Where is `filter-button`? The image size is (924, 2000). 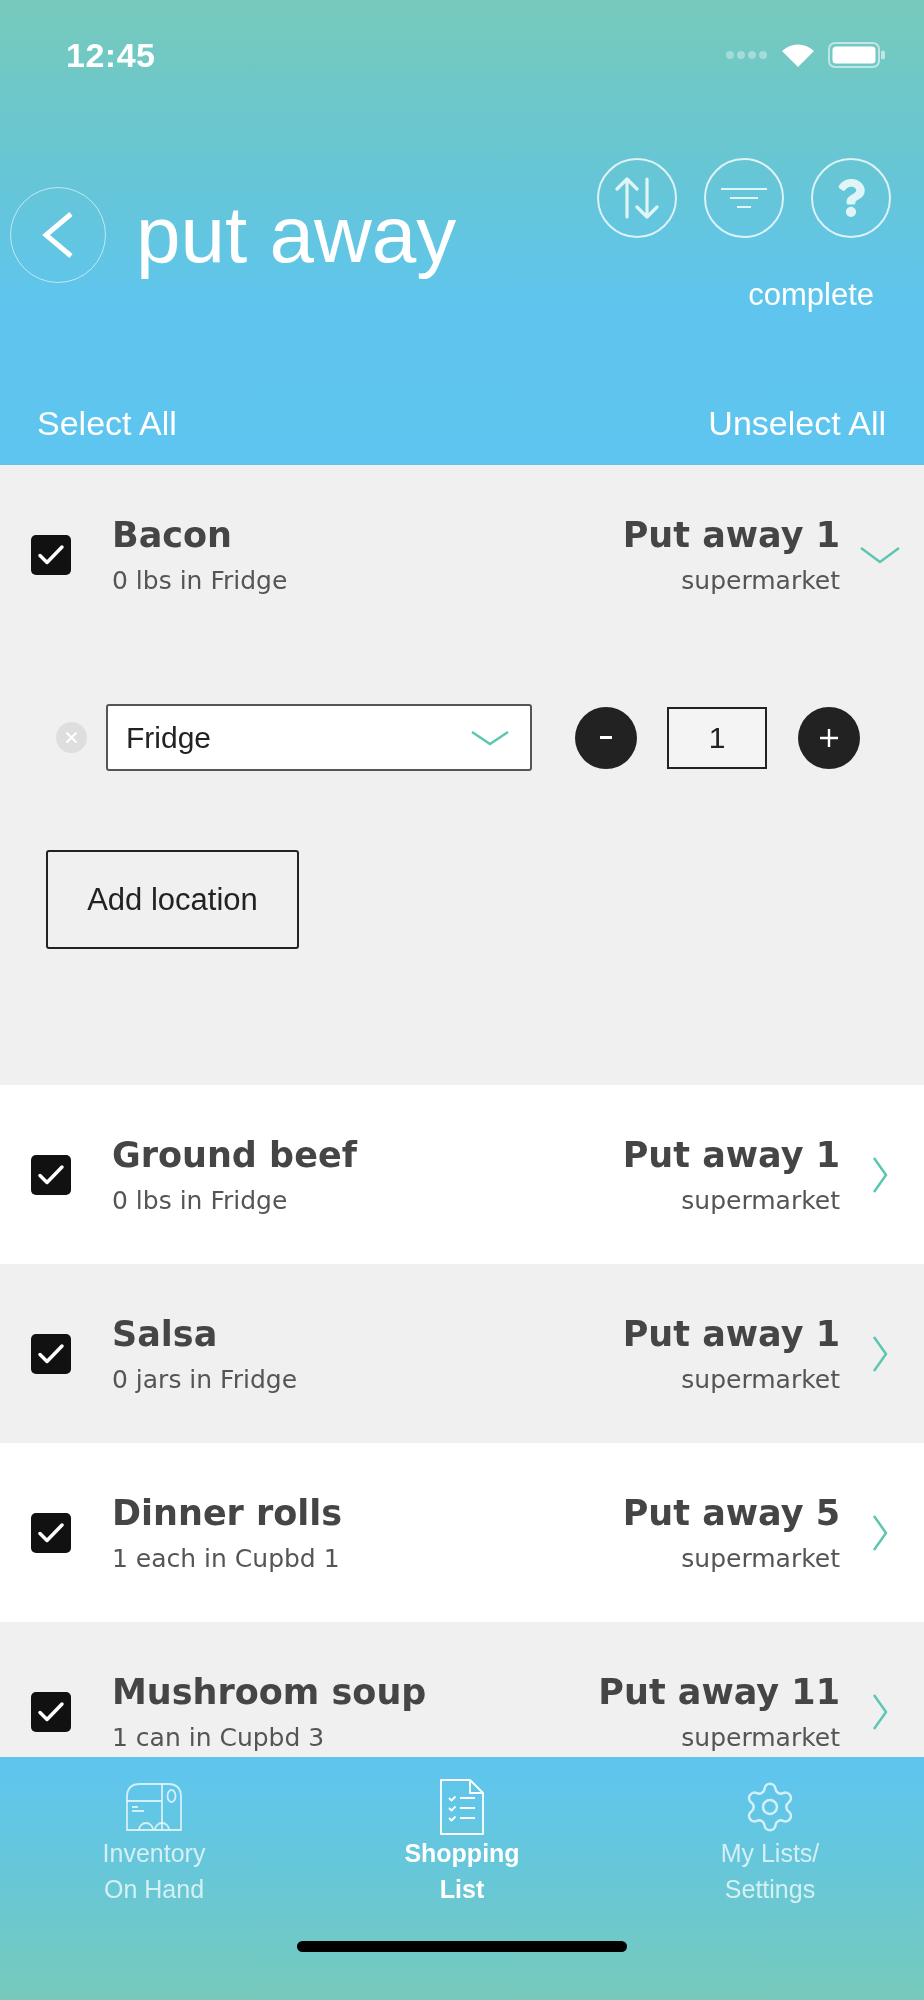
filter-button is located at coordinates (744, 198).